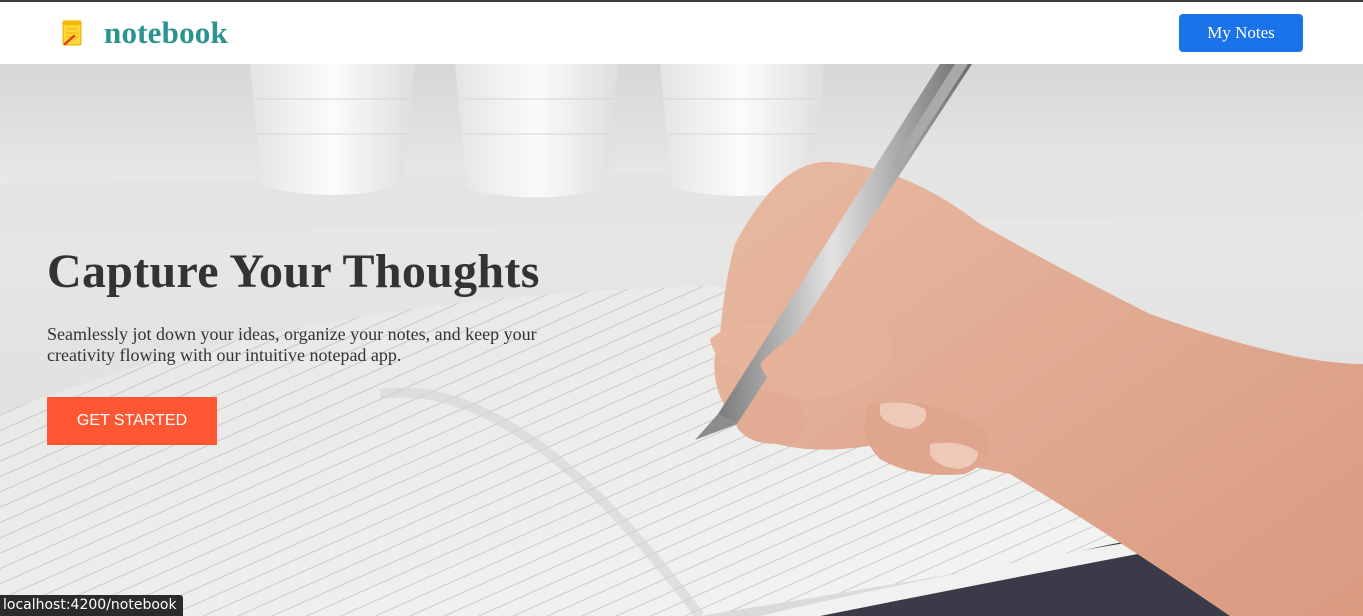  I want to click on brand: notebook, so click(144, 33).